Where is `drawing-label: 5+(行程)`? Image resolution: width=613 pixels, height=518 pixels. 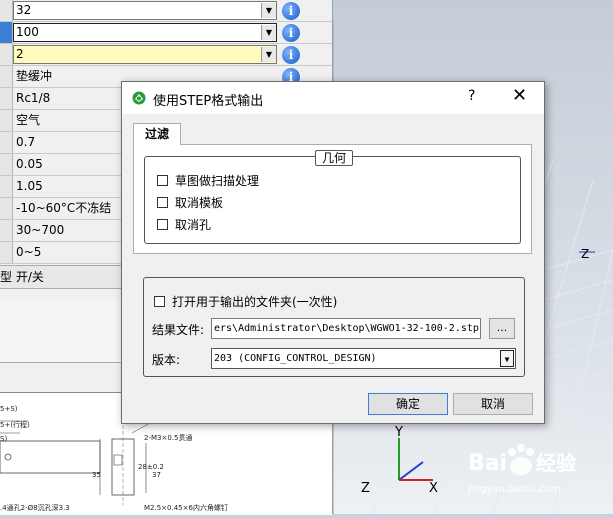 drawing-label: 5+(行程) is located at coordinates (15, 425).